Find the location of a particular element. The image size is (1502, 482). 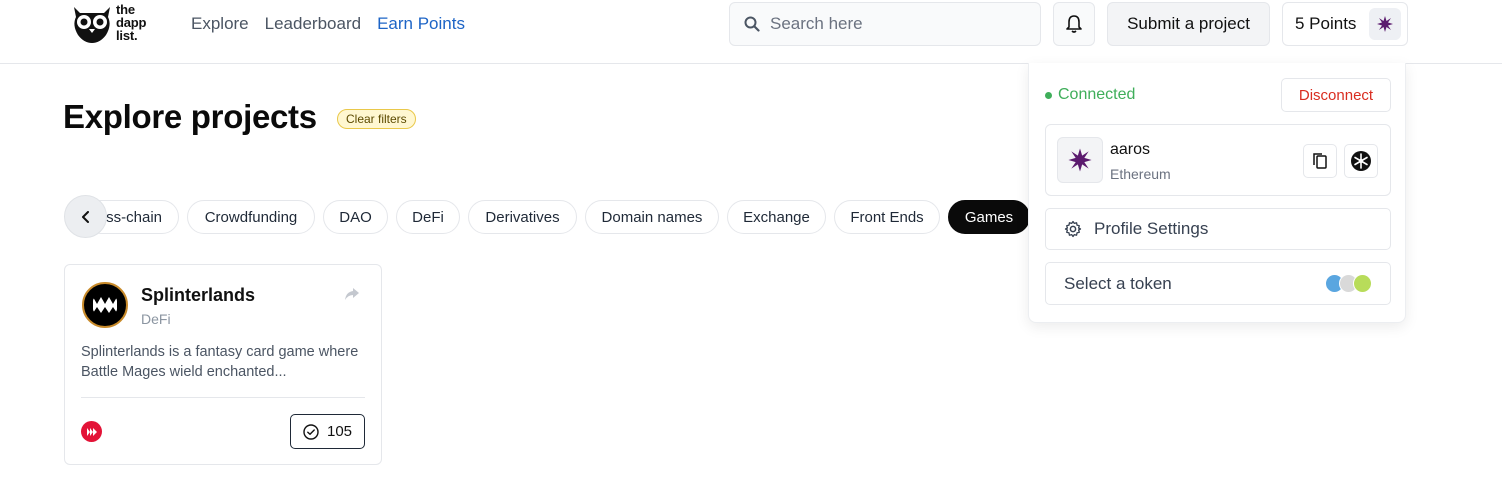

search-box is located at coordinates (885, 24).